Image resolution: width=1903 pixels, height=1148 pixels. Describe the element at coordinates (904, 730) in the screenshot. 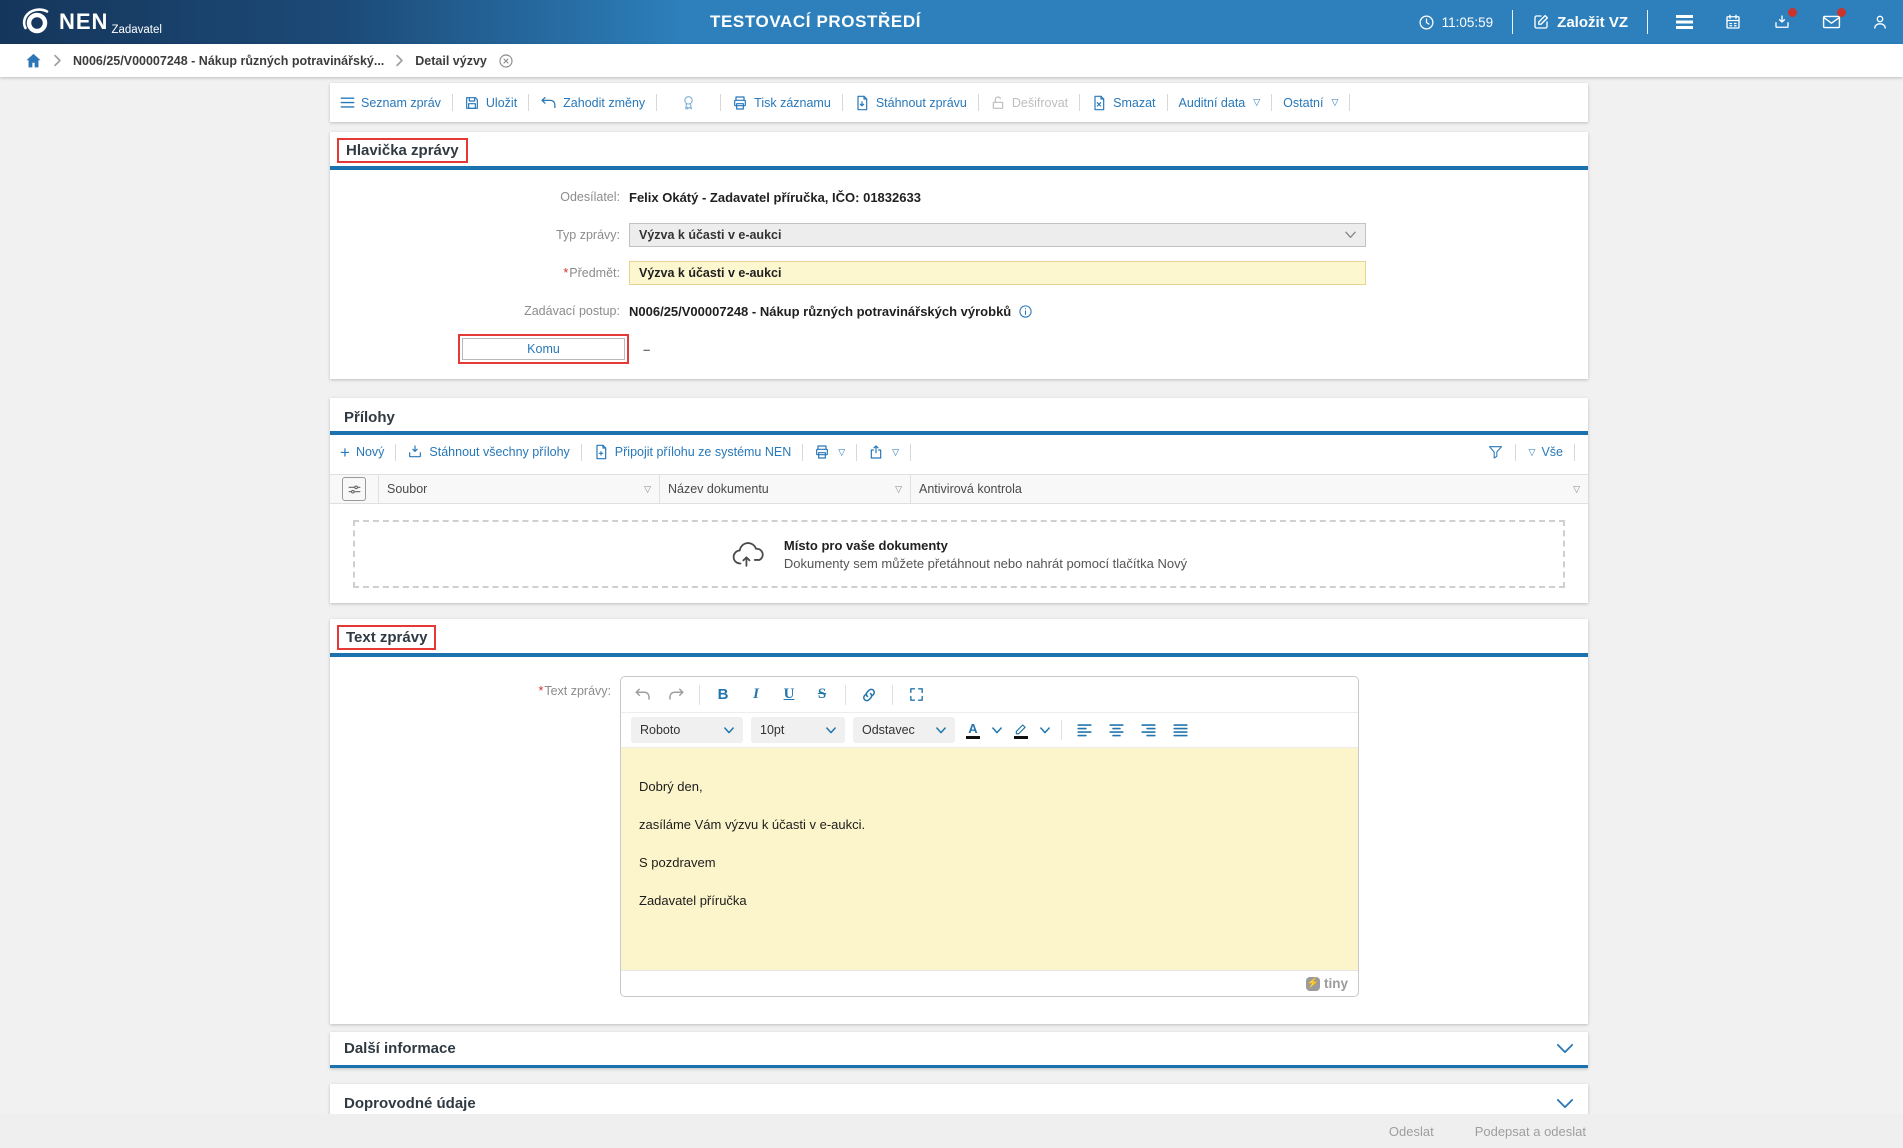

I see `block-format-select: Odstavec` at that location.